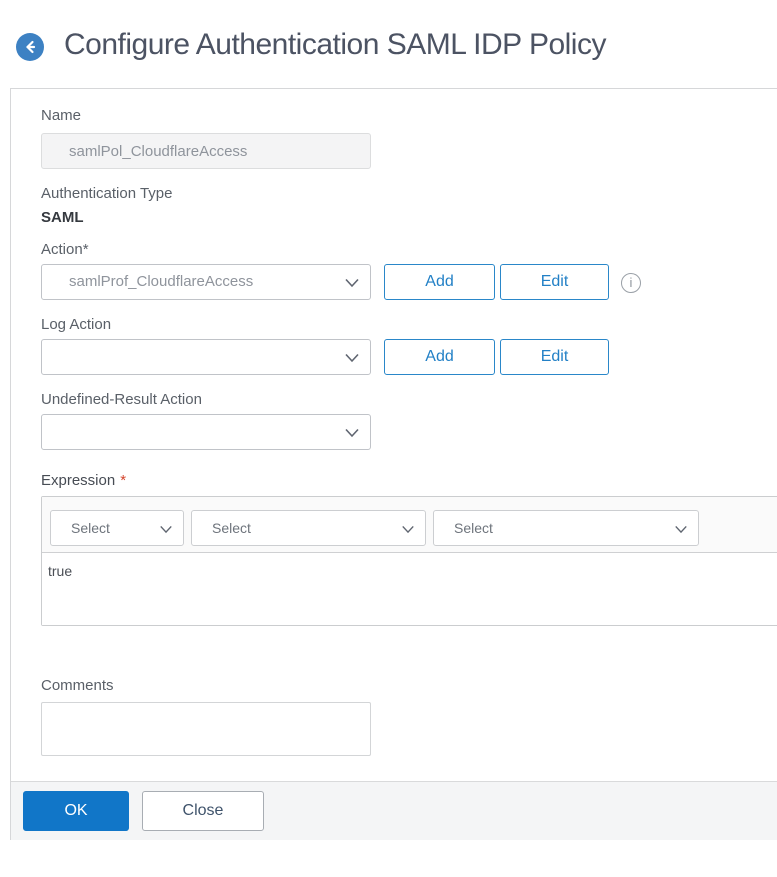 This screenshot has height=877, width=777. I want to click on log-action-edit-button: Edit, so click(554, 357).